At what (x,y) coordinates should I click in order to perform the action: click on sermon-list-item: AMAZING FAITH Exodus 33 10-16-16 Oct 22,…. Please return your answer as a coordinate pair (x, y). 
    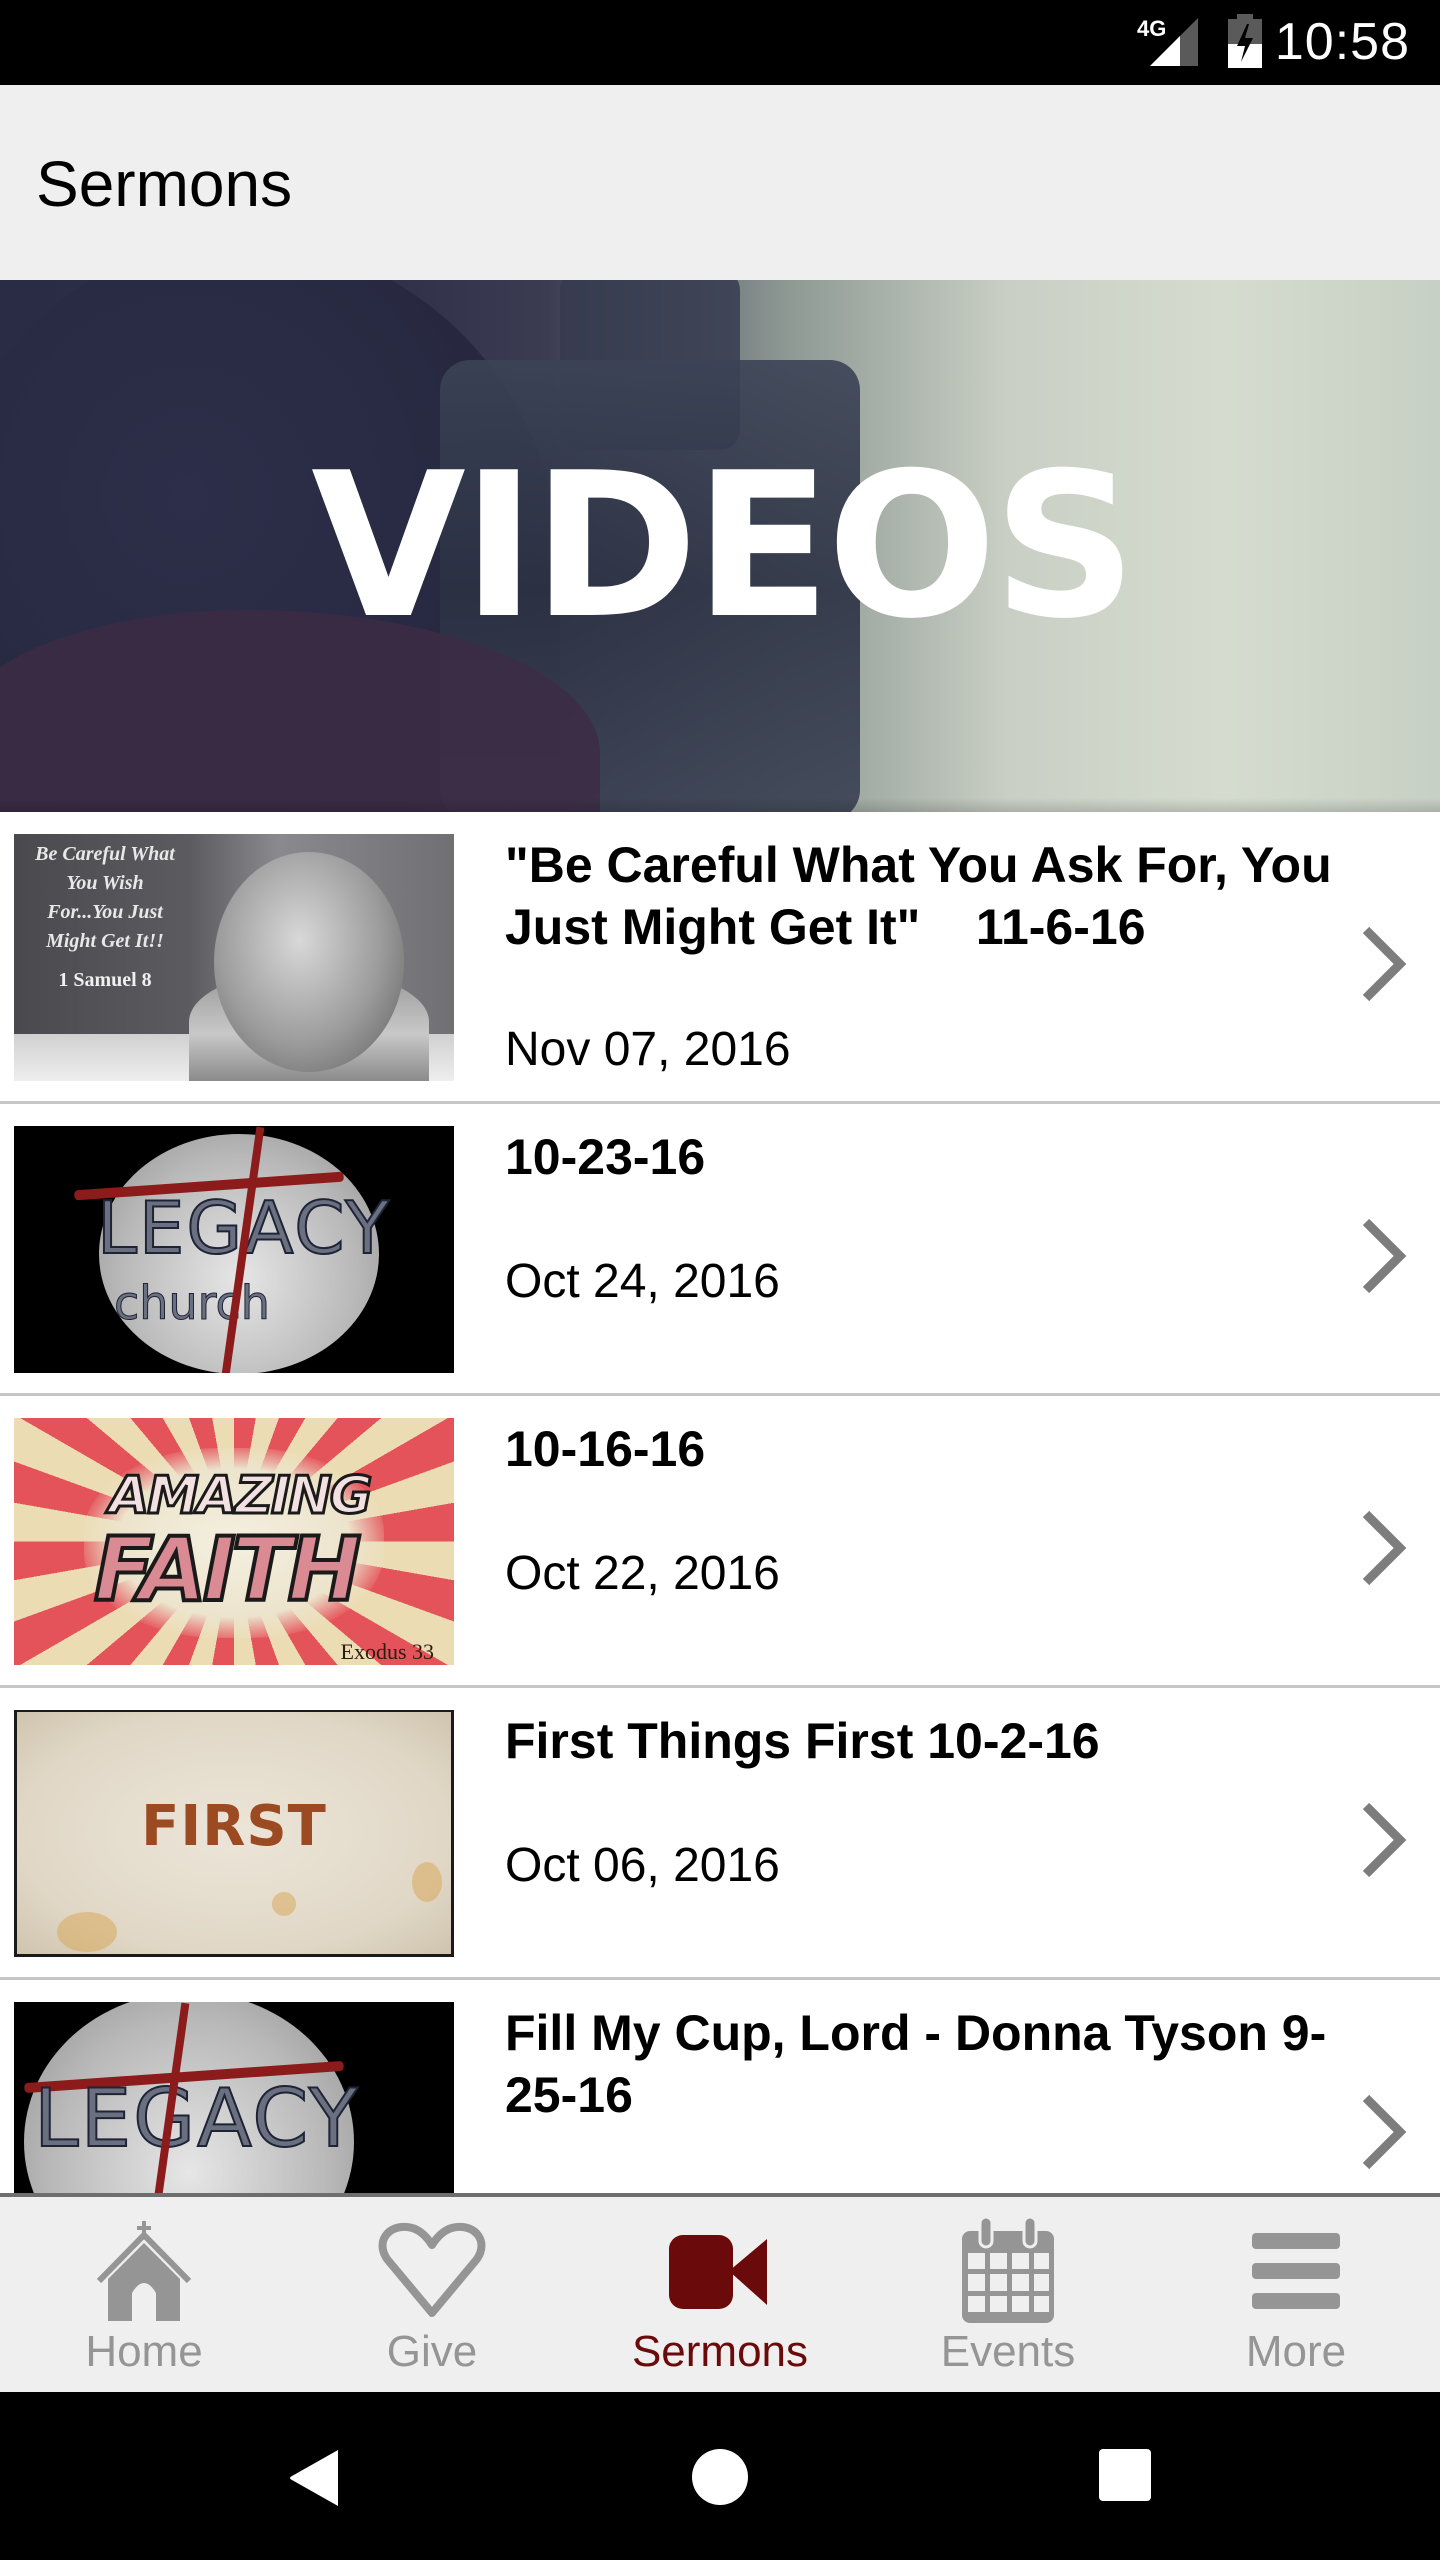
    Looking at the image, I should click on (720, 1542).